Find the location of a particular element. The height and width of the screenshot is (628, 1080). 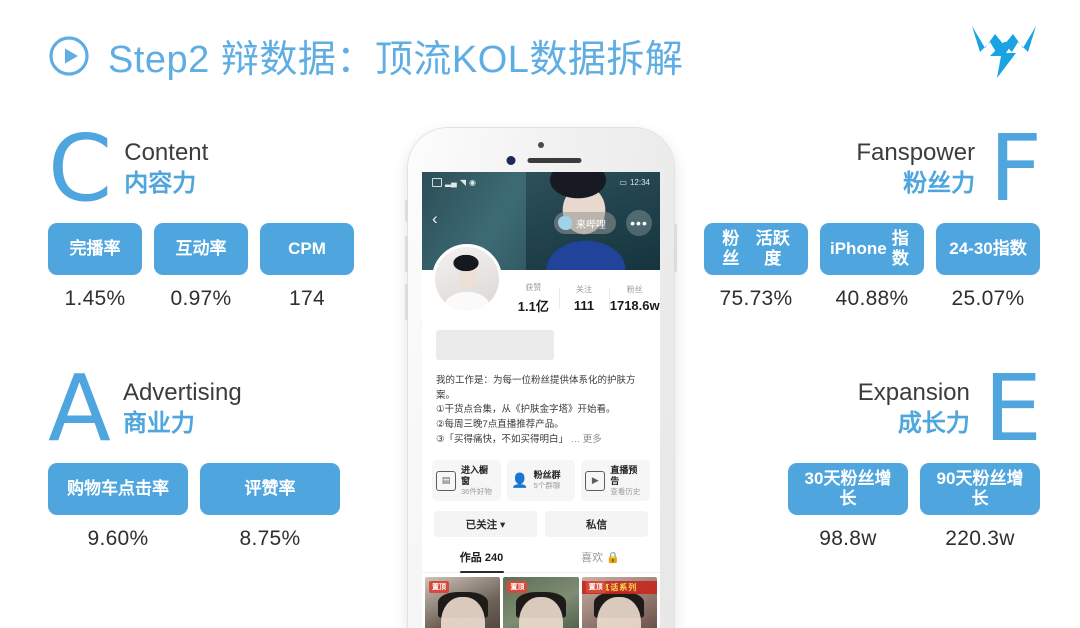

video-grid: 置顶 黑头全搞定 ♡ 210.0w 置顶 博主嘴替白嫖 ♡ 212.6w is located at coordinates (541, 600).